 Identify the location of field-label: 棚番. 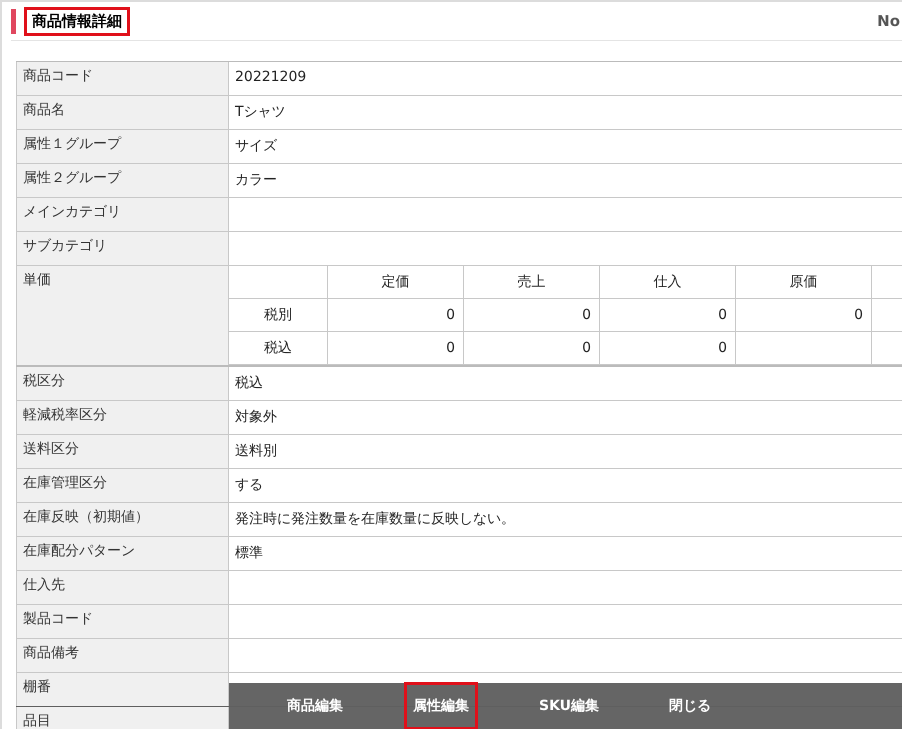
(122, 689).